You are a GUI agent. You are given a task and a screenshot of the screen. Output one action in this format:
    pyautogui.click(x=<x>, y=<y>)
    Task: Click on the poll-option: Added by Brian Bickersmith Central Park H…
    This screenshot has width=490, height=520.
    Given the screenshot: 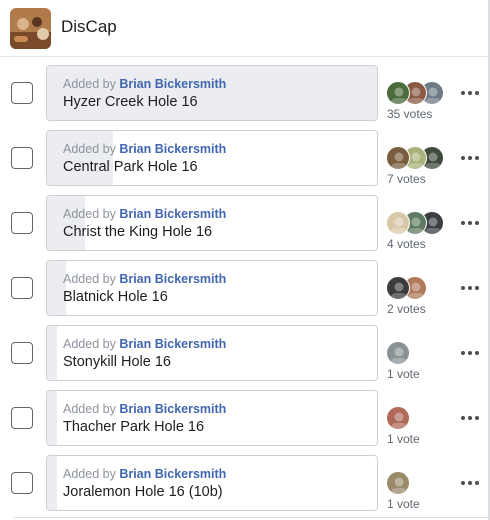 What is the action you would take?
    pyautogui.click(x=245, y=159)
    